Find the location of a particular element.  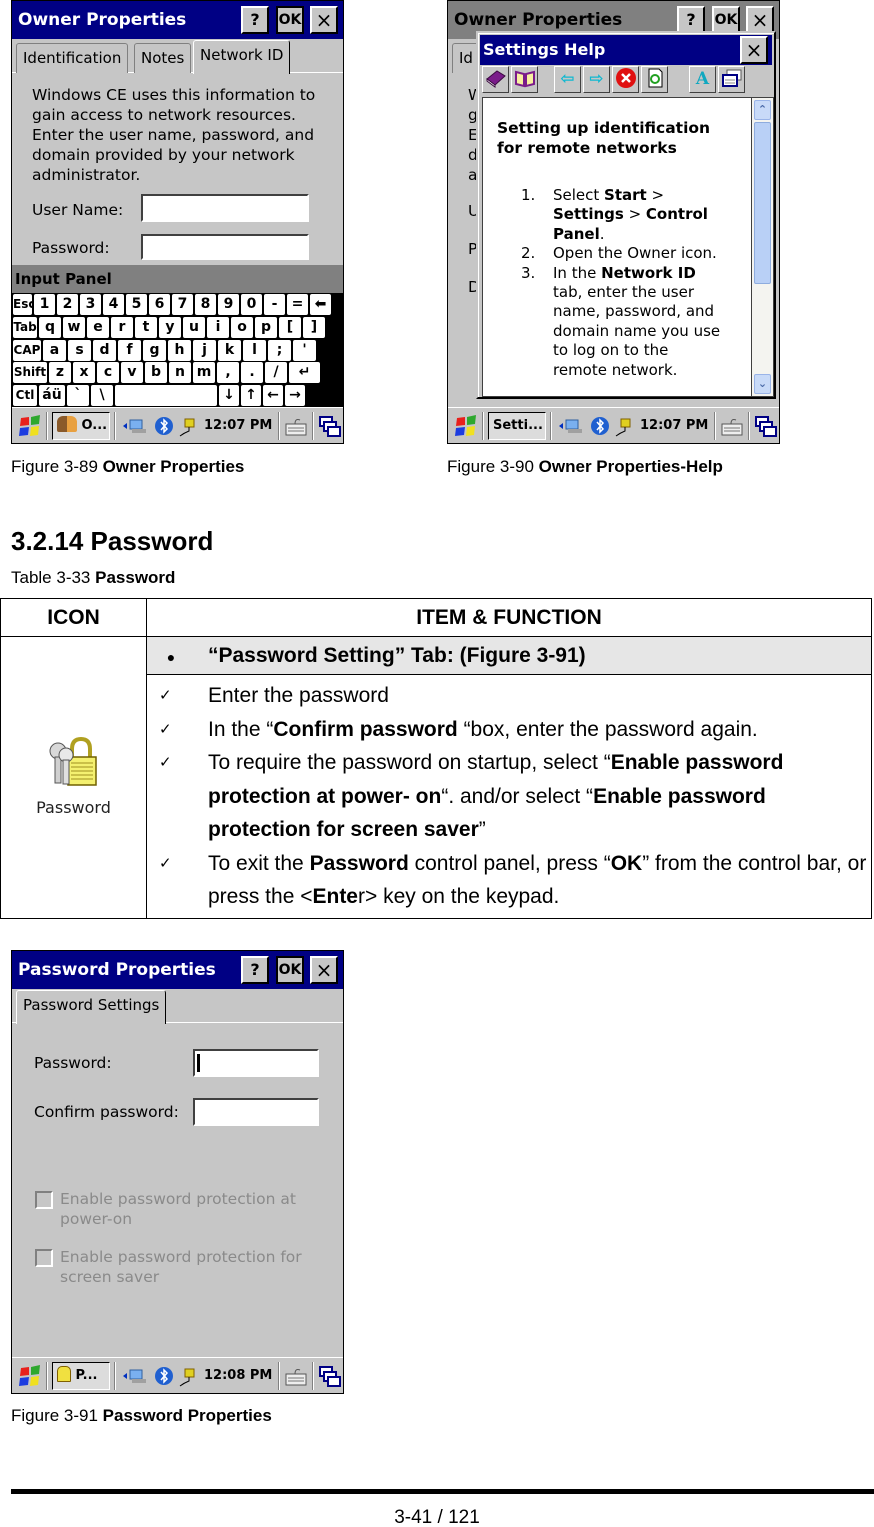

key-o: o is located at coordinates (242, 327).